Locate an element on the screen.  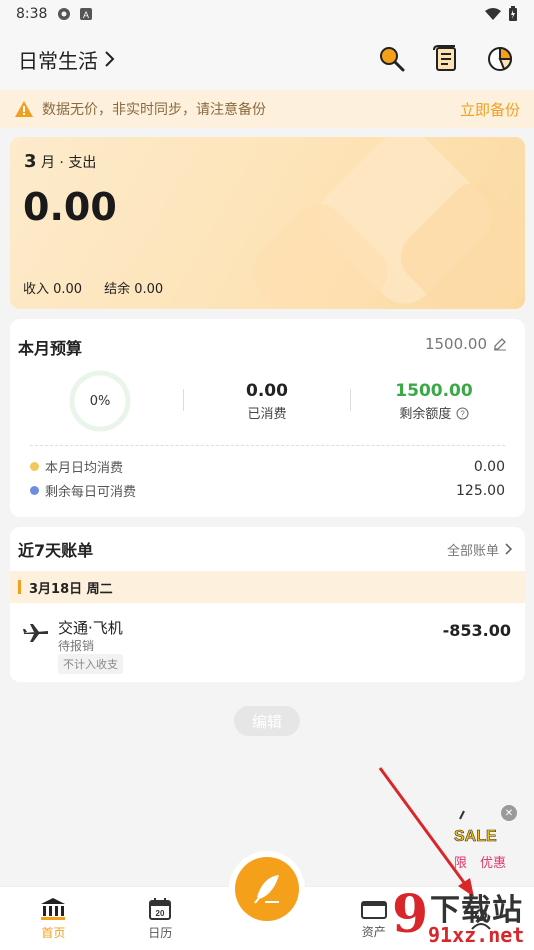
spent-stat: 0.00 已消费 is located at coordinates (267, 401).